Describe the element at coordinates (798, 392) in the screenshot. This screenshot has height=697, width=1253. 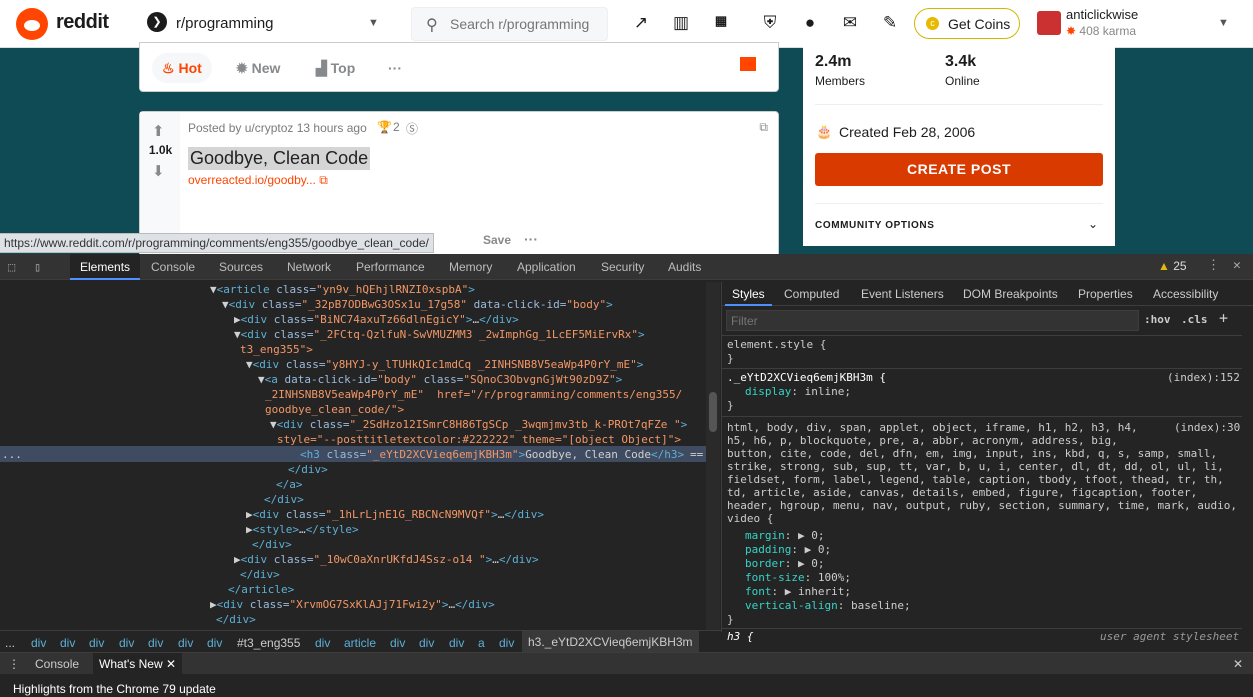
I see `style-declaration: display: inline;` at that location.